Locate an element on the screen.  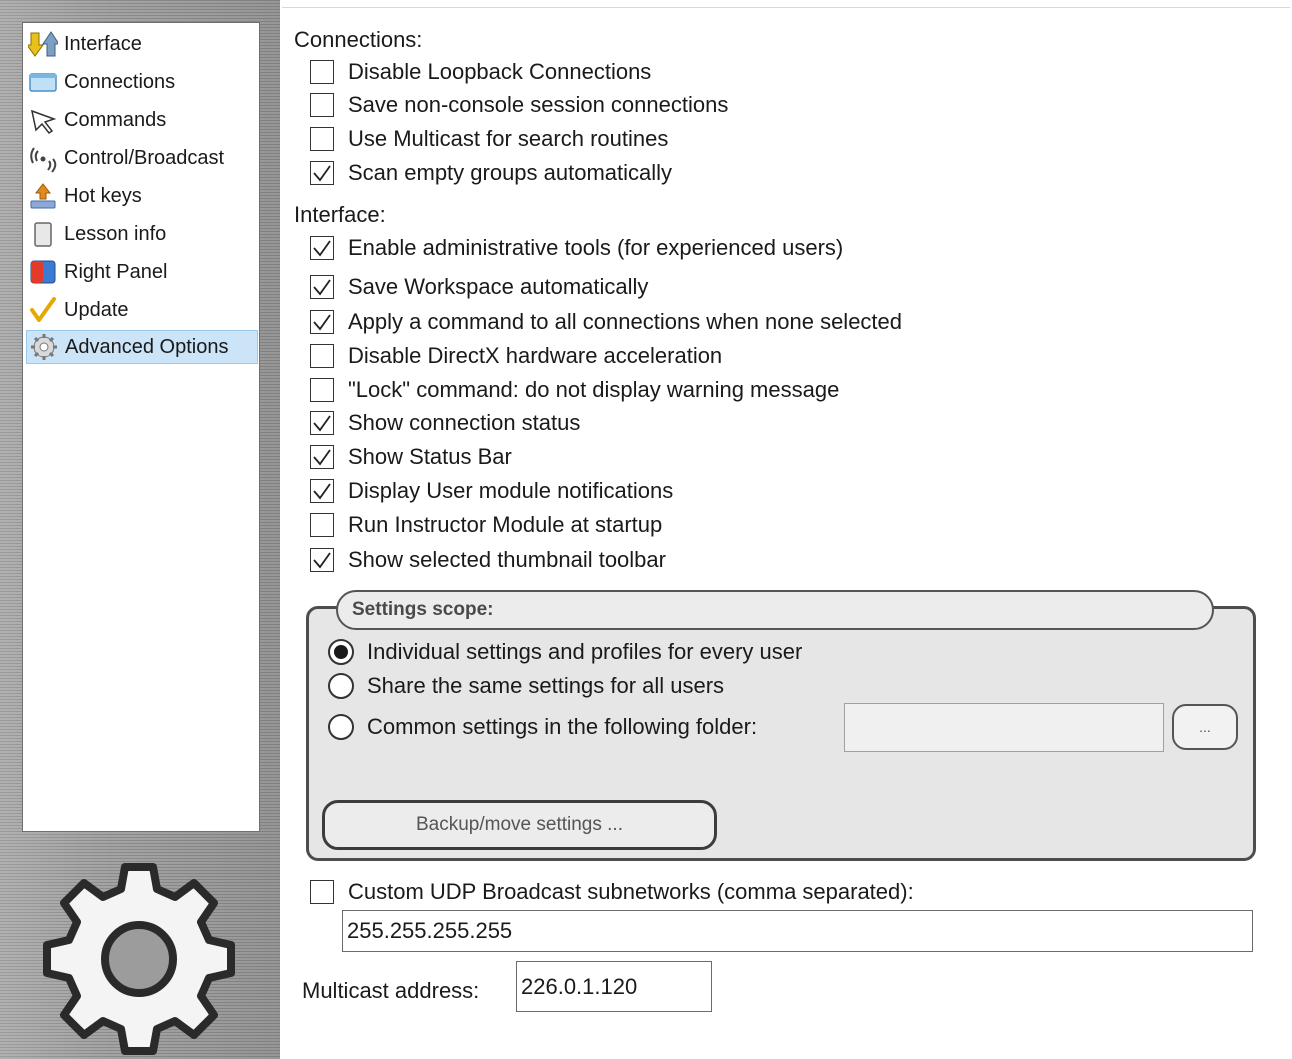
disable-loopback-checkbox: Disable Loopback Connections is located at coordinates (480, 72).